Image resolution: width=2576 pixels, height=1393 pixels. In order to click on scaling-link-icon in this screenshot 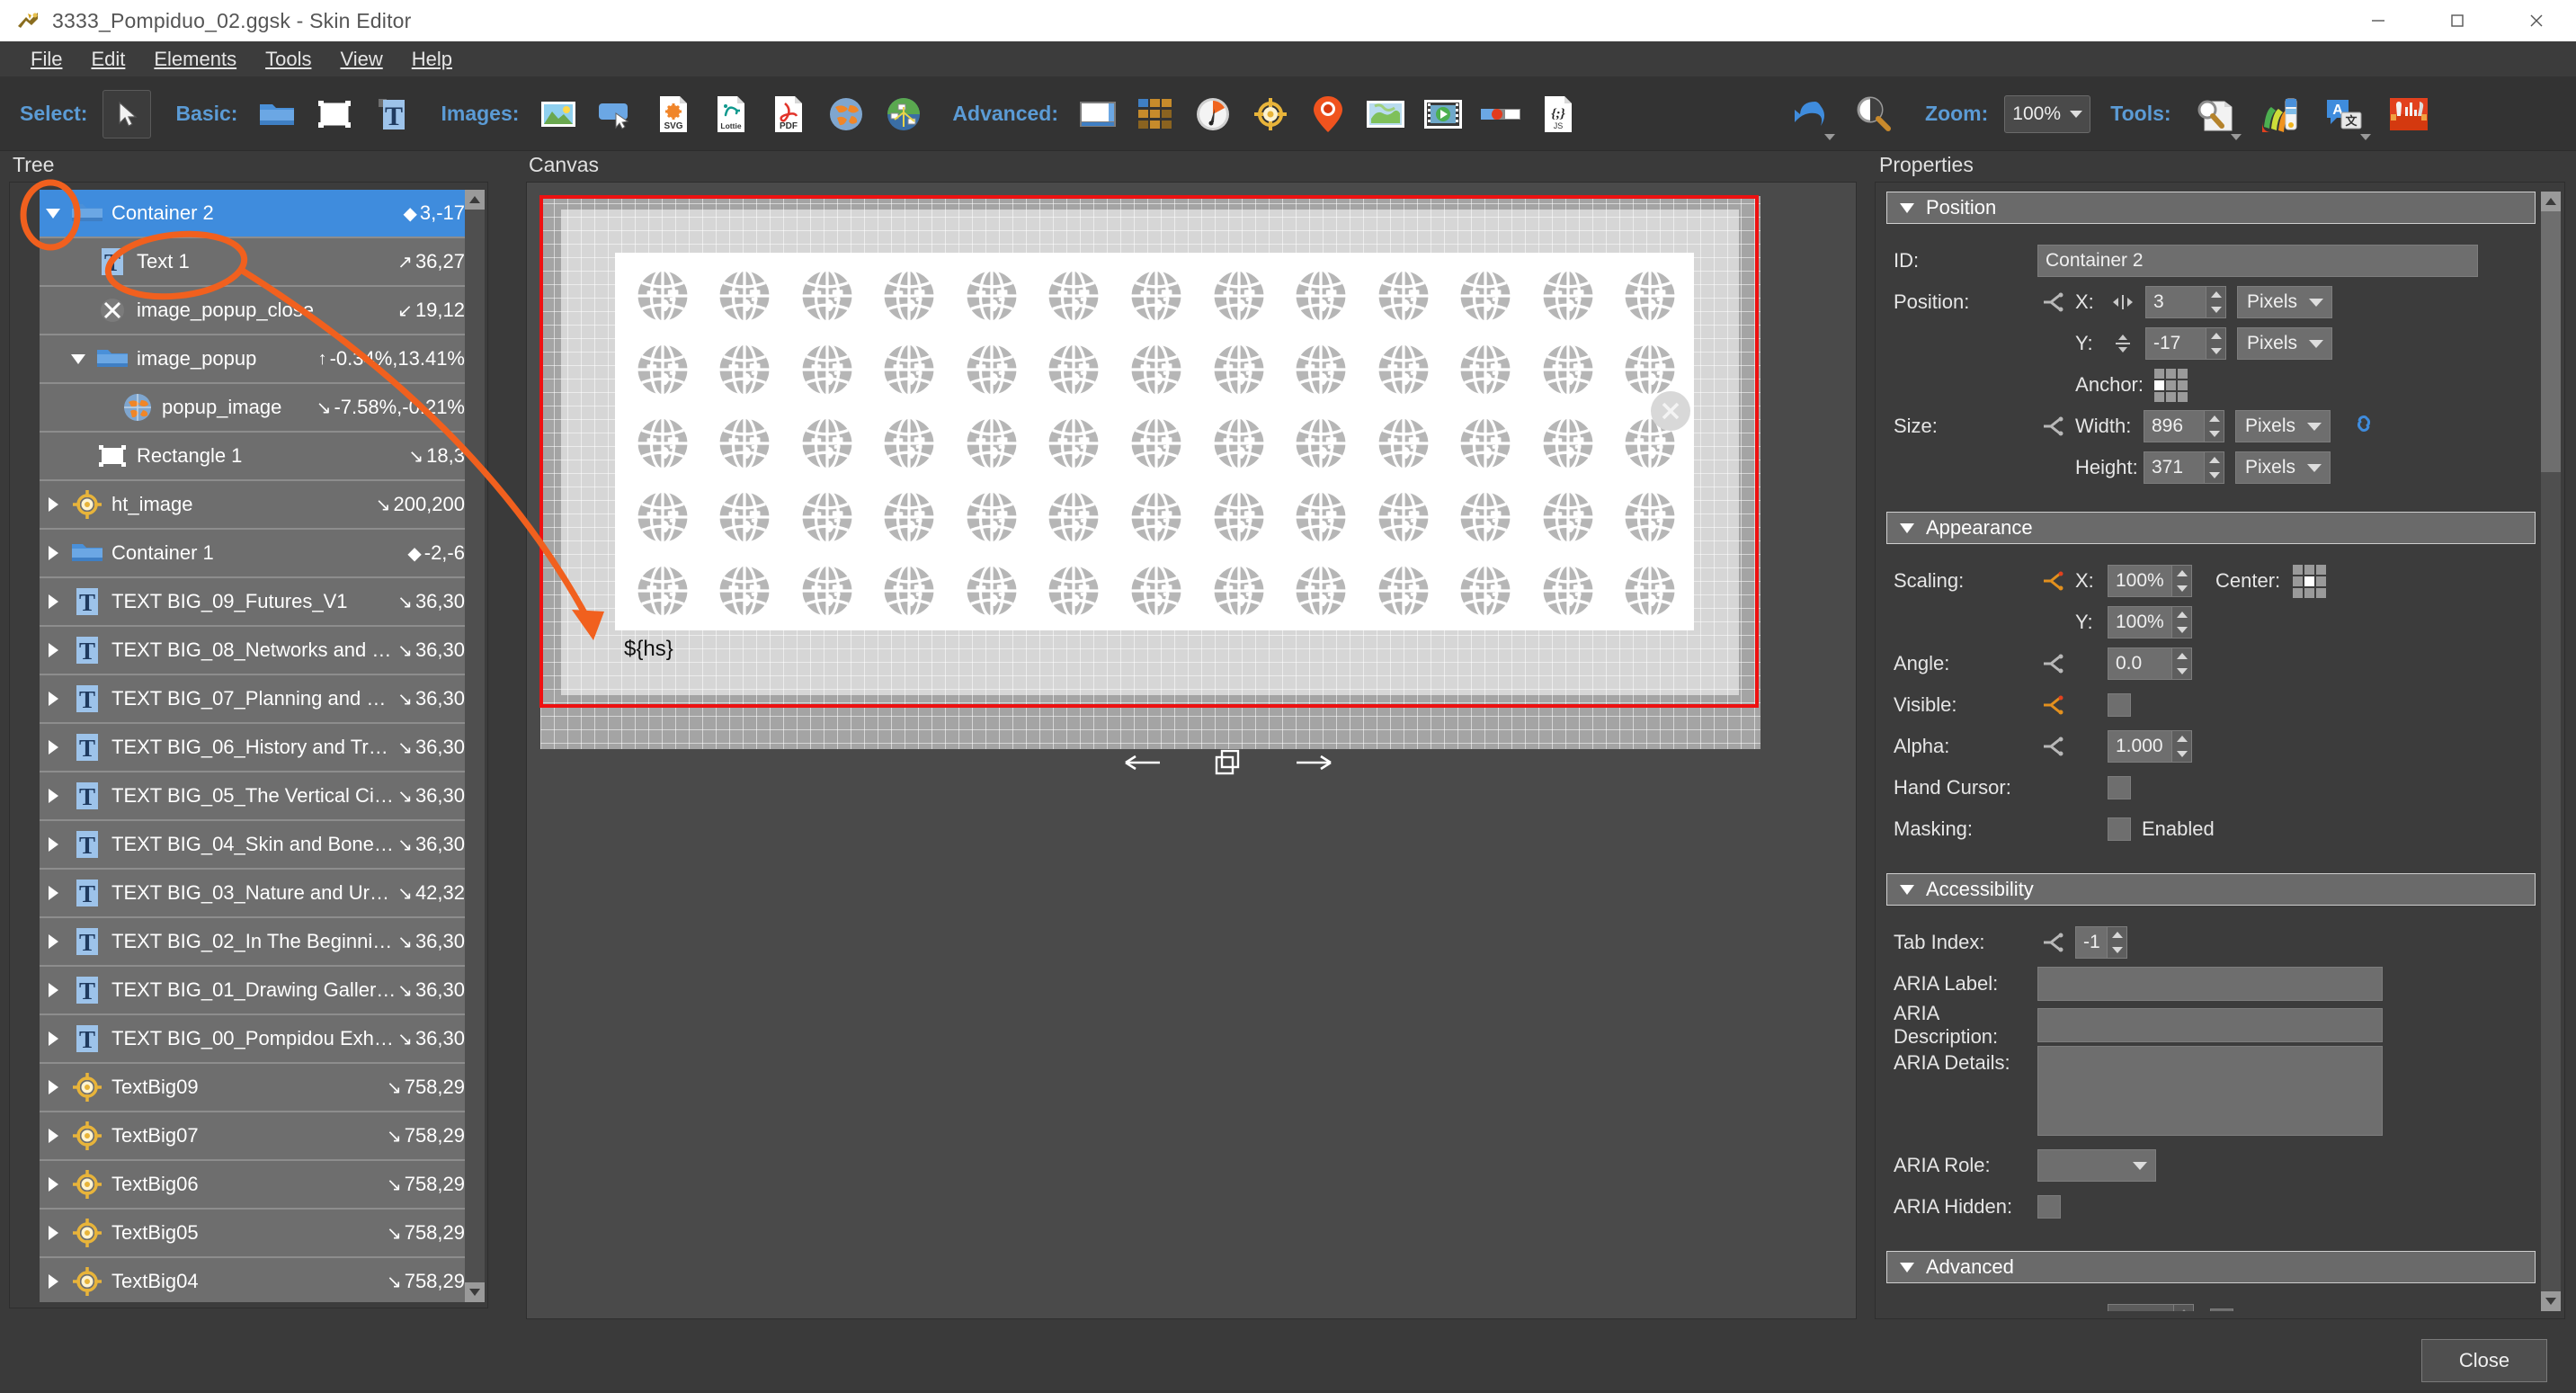, I will do `click(2052, 581)`.